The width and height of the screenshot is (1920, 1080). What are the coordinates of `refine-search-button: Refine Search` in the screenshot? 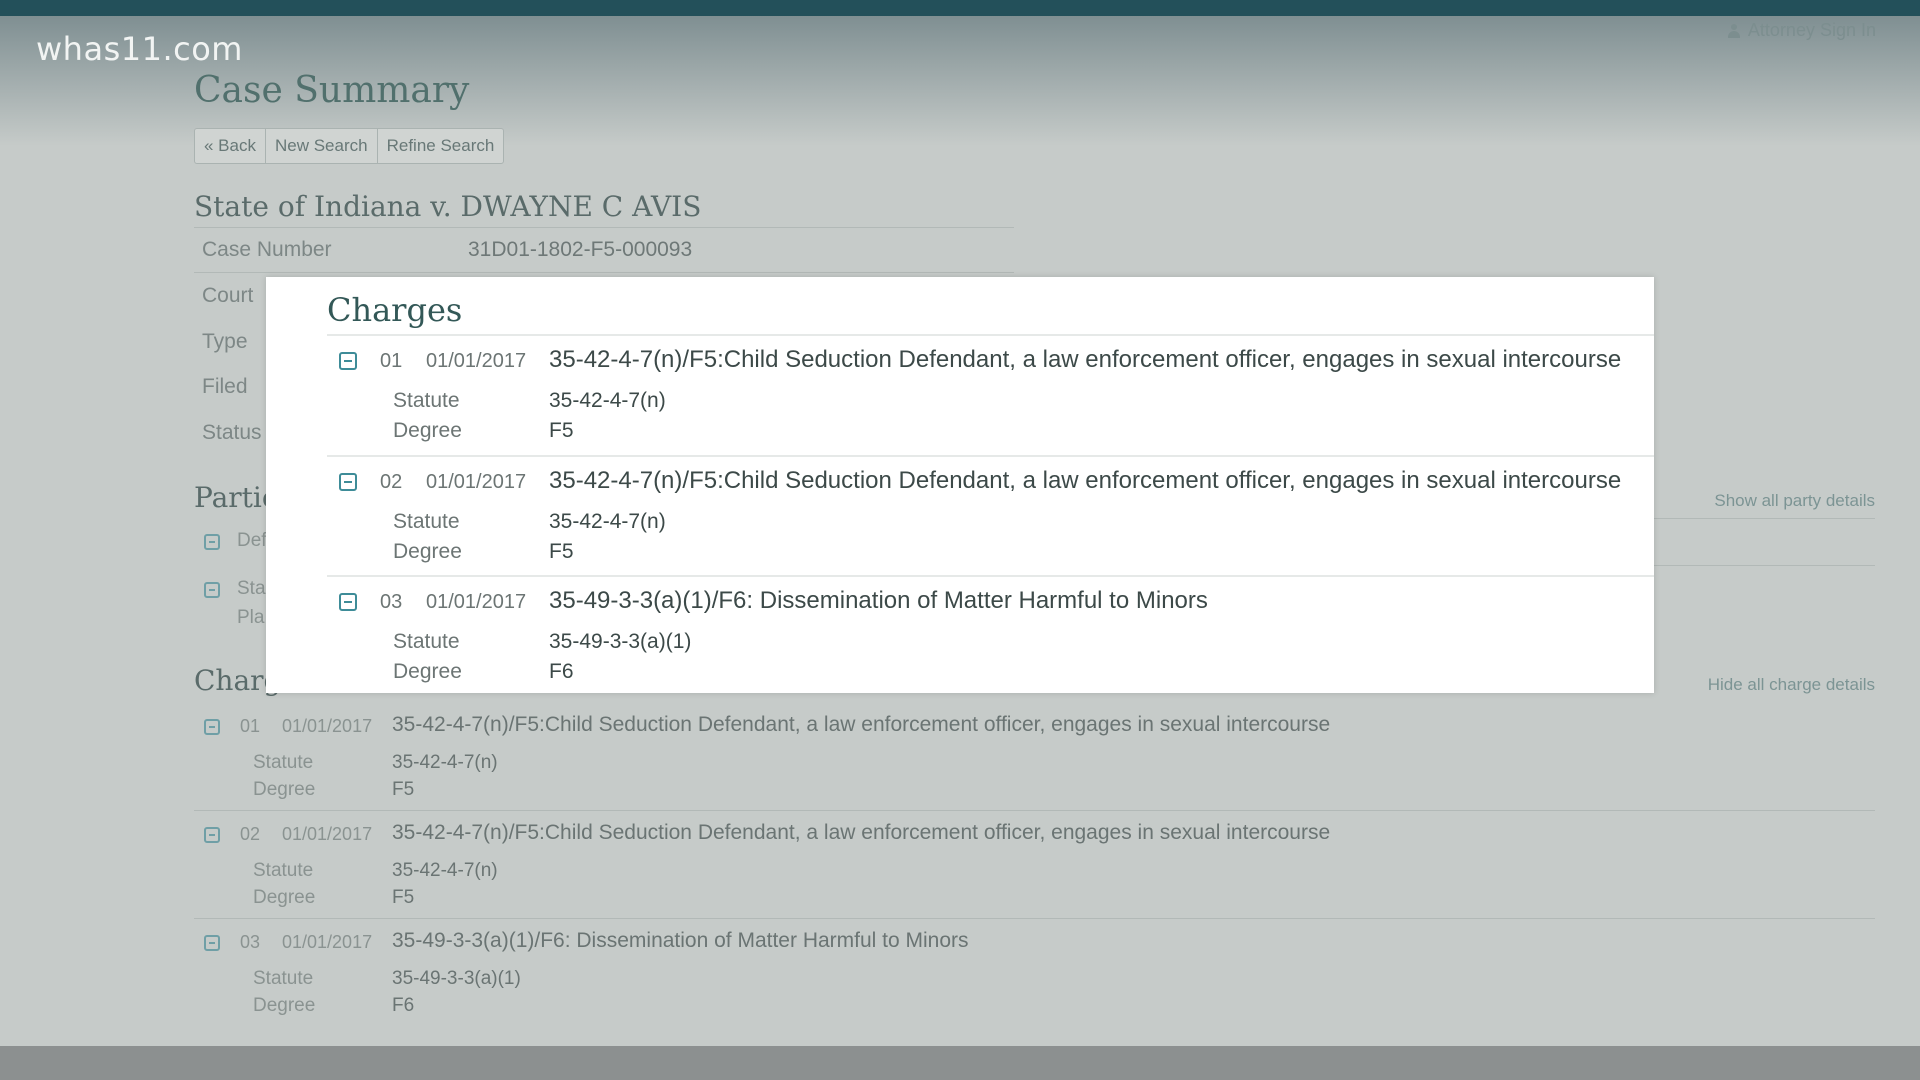 It's located at (441, 146).